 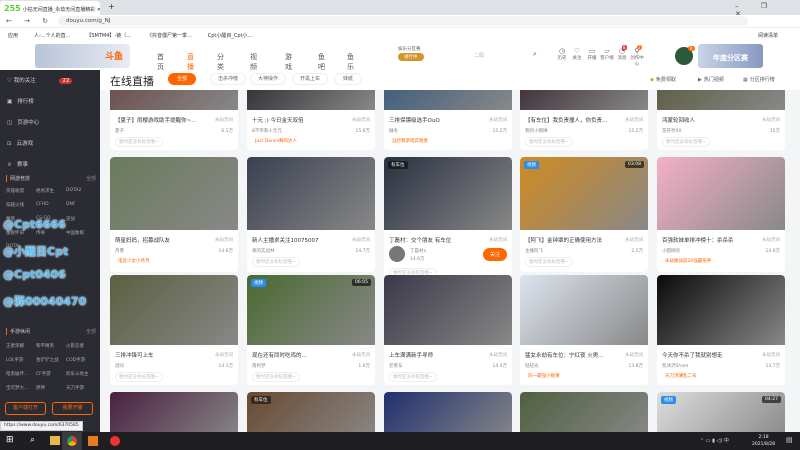 What do you see at coordinates (675, 366) in the screenshot?
I see `anchor-name: 凯沐沢Sham` at bounding box center [675, 366].